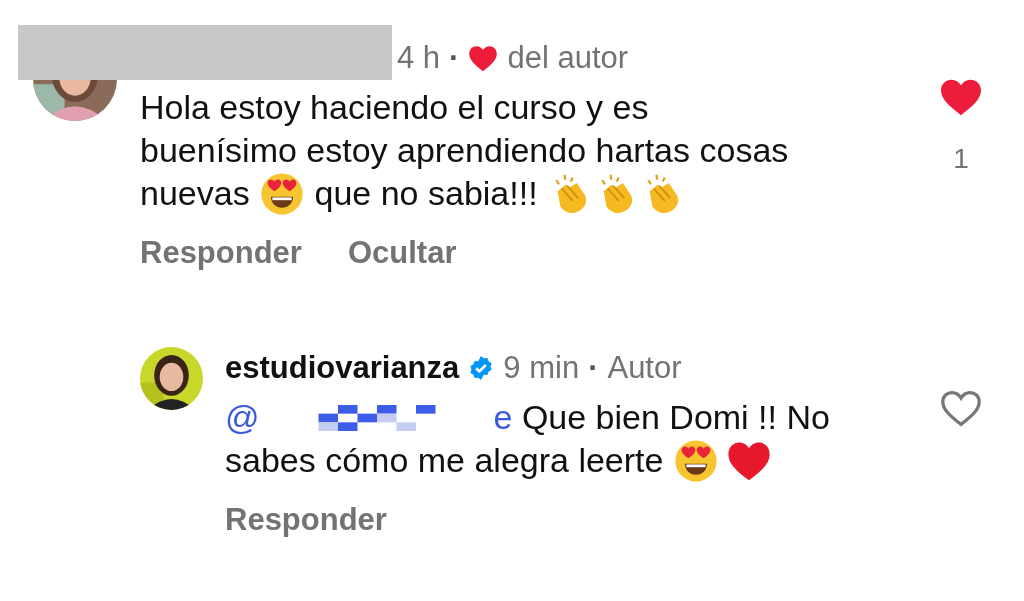 The image size is (1024, 601). Describe the element at coordinates (426, 193) in the screenshot. I see `comment-text: que no sabia!!!` at that location.